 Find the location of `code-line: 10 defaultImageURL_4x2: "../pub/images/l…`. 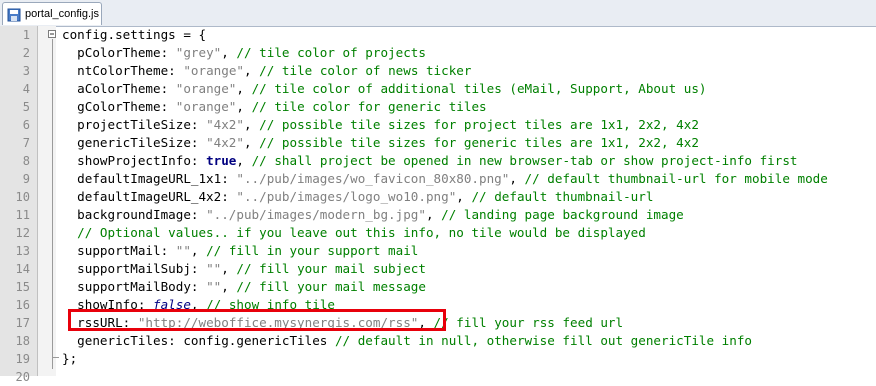

code-line: 10 defaultImageURL_4x2: "../pub/images/l… is located at coordinates (438, 197).